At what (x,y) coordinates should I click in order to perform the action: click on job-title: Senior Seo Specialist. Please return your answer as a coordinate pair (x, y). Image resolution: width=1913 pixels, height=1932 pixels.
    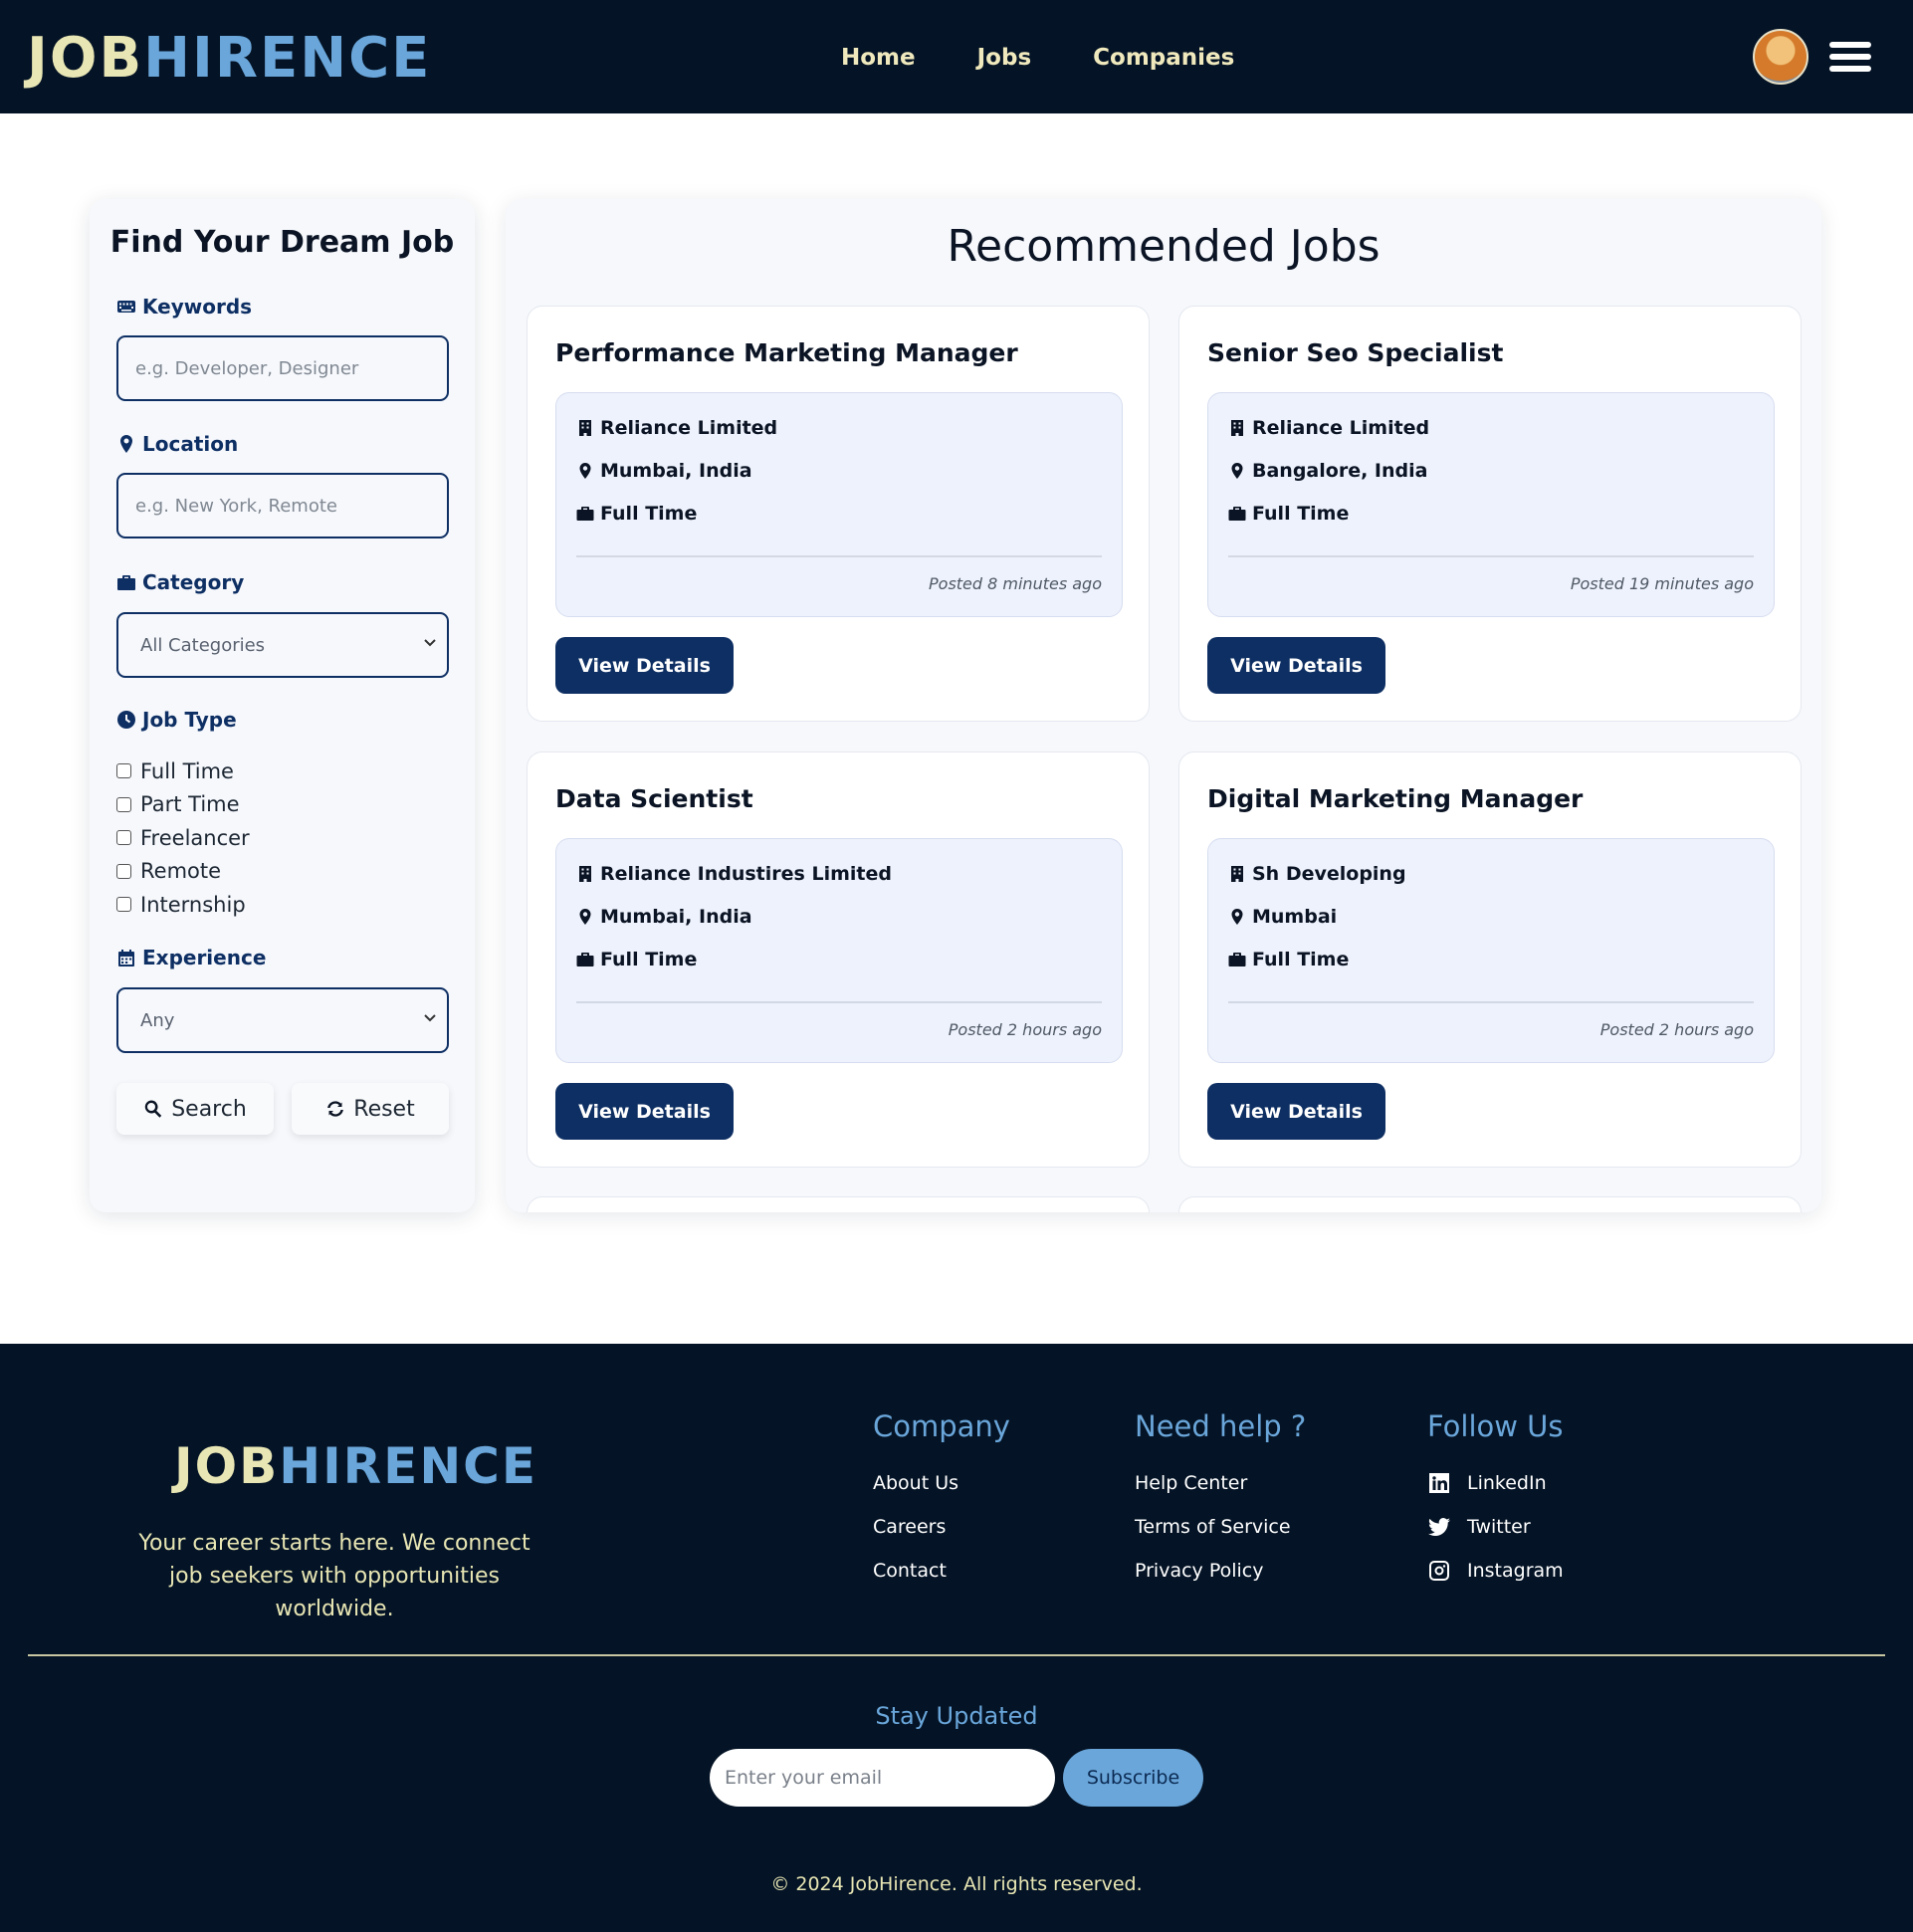
    Looking at the image, I should click on (1355, 352).